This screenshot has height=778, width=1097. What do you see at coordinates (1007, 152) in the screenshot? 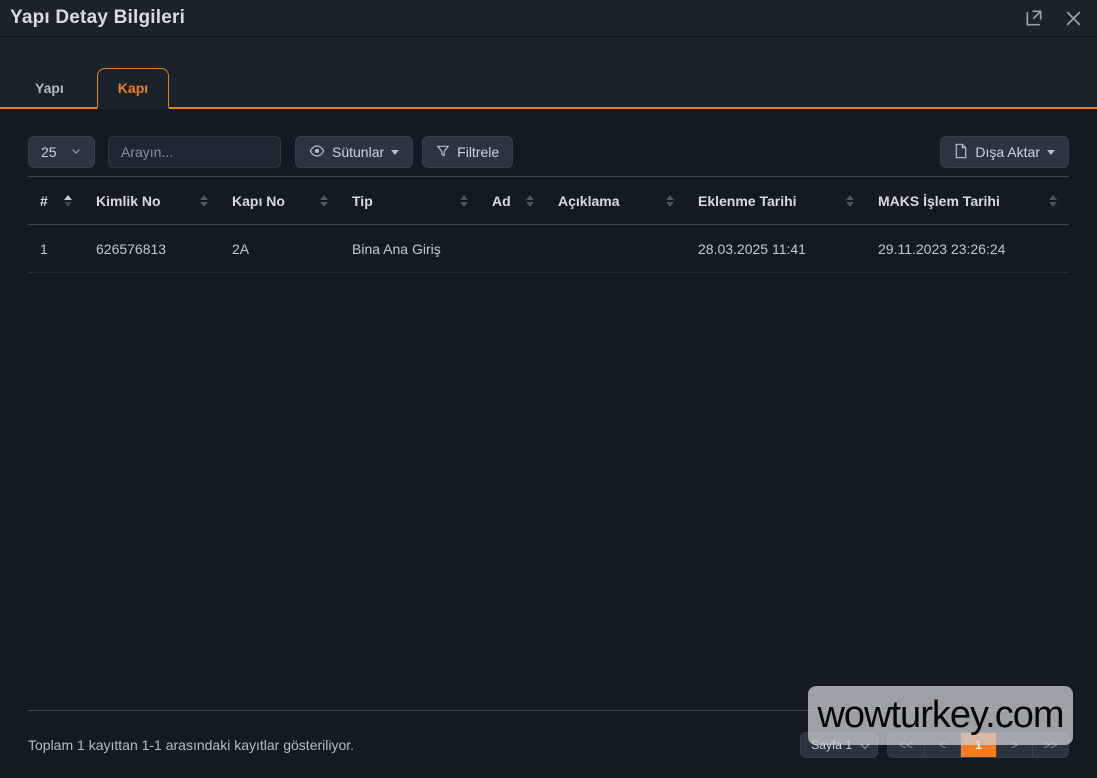
I see `export-button-label: Dışa Aktar` at bounding box center [1007, 152].